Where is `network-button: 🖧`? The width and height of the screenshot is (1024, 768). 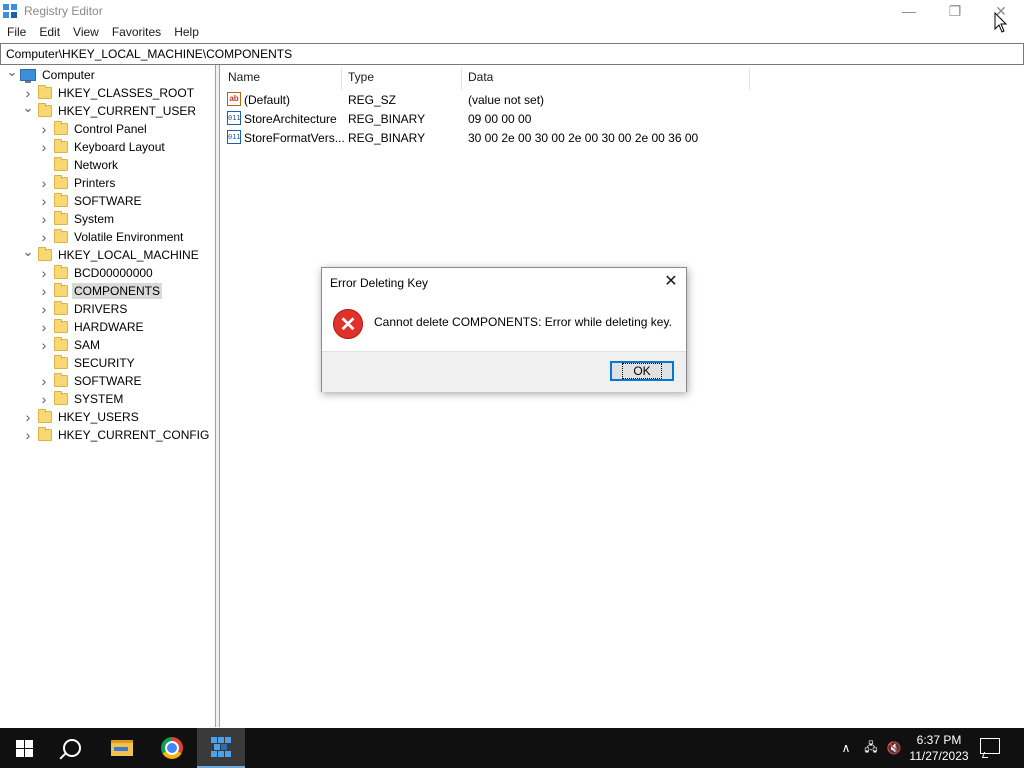
network-button: 🖧 is located at coordinates (871, 748).